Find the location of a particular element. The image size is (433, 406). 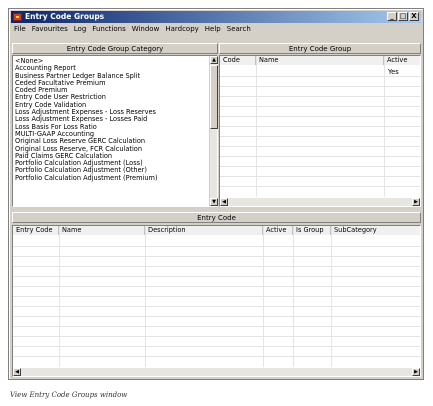

menu-hardcopy: Hardcopy is located at coordinates (181, 29).